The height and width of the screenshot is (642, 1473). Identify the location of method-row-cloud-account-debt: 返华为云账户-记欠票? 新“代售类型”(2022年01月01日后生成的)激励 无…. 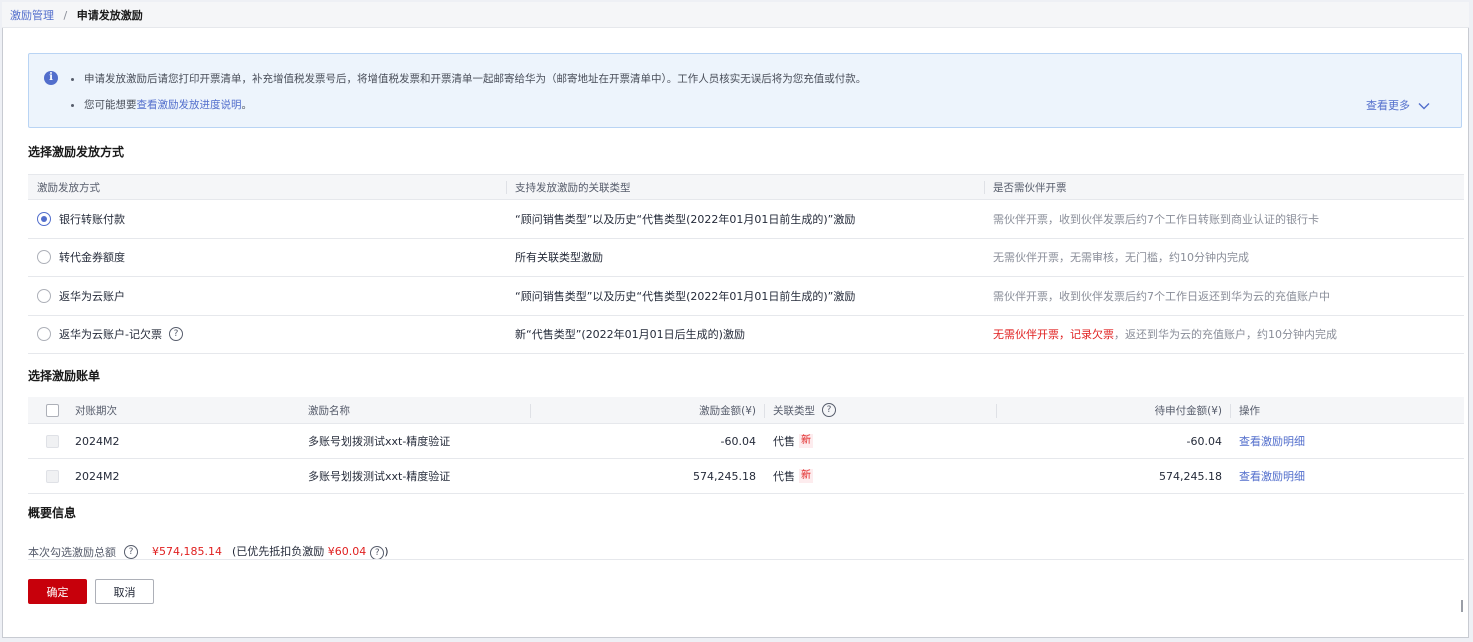
(746, 335).